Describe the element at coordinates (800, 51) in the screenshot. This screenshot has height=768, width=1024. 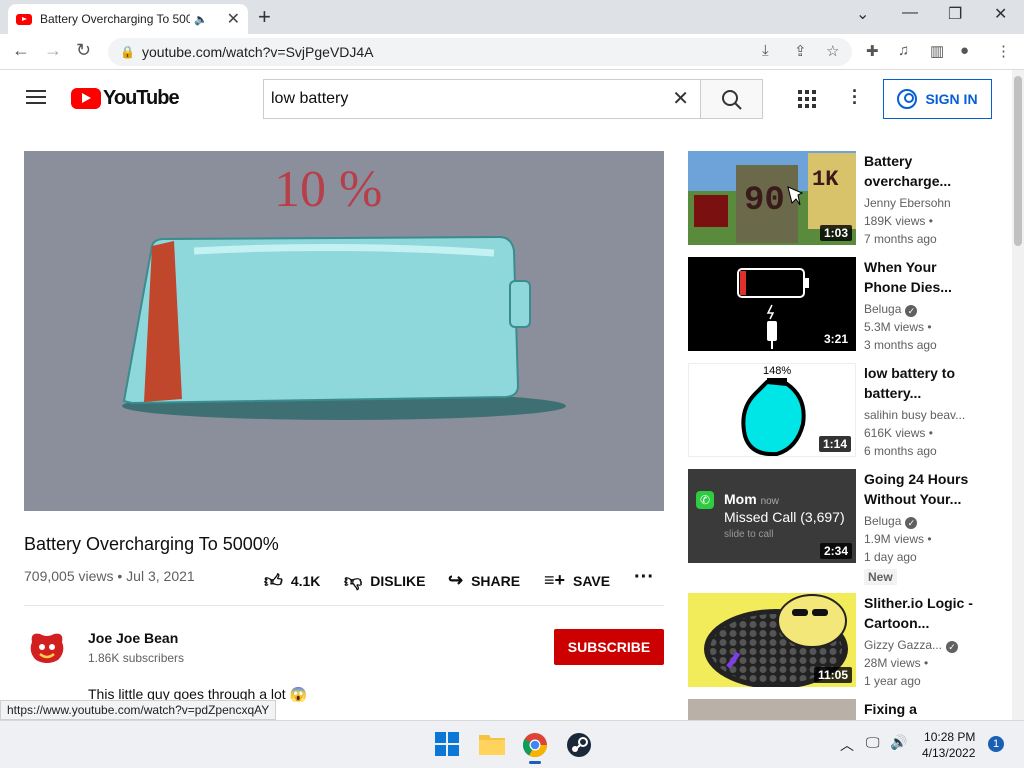
I see `share-icon: ⇪` at that location.